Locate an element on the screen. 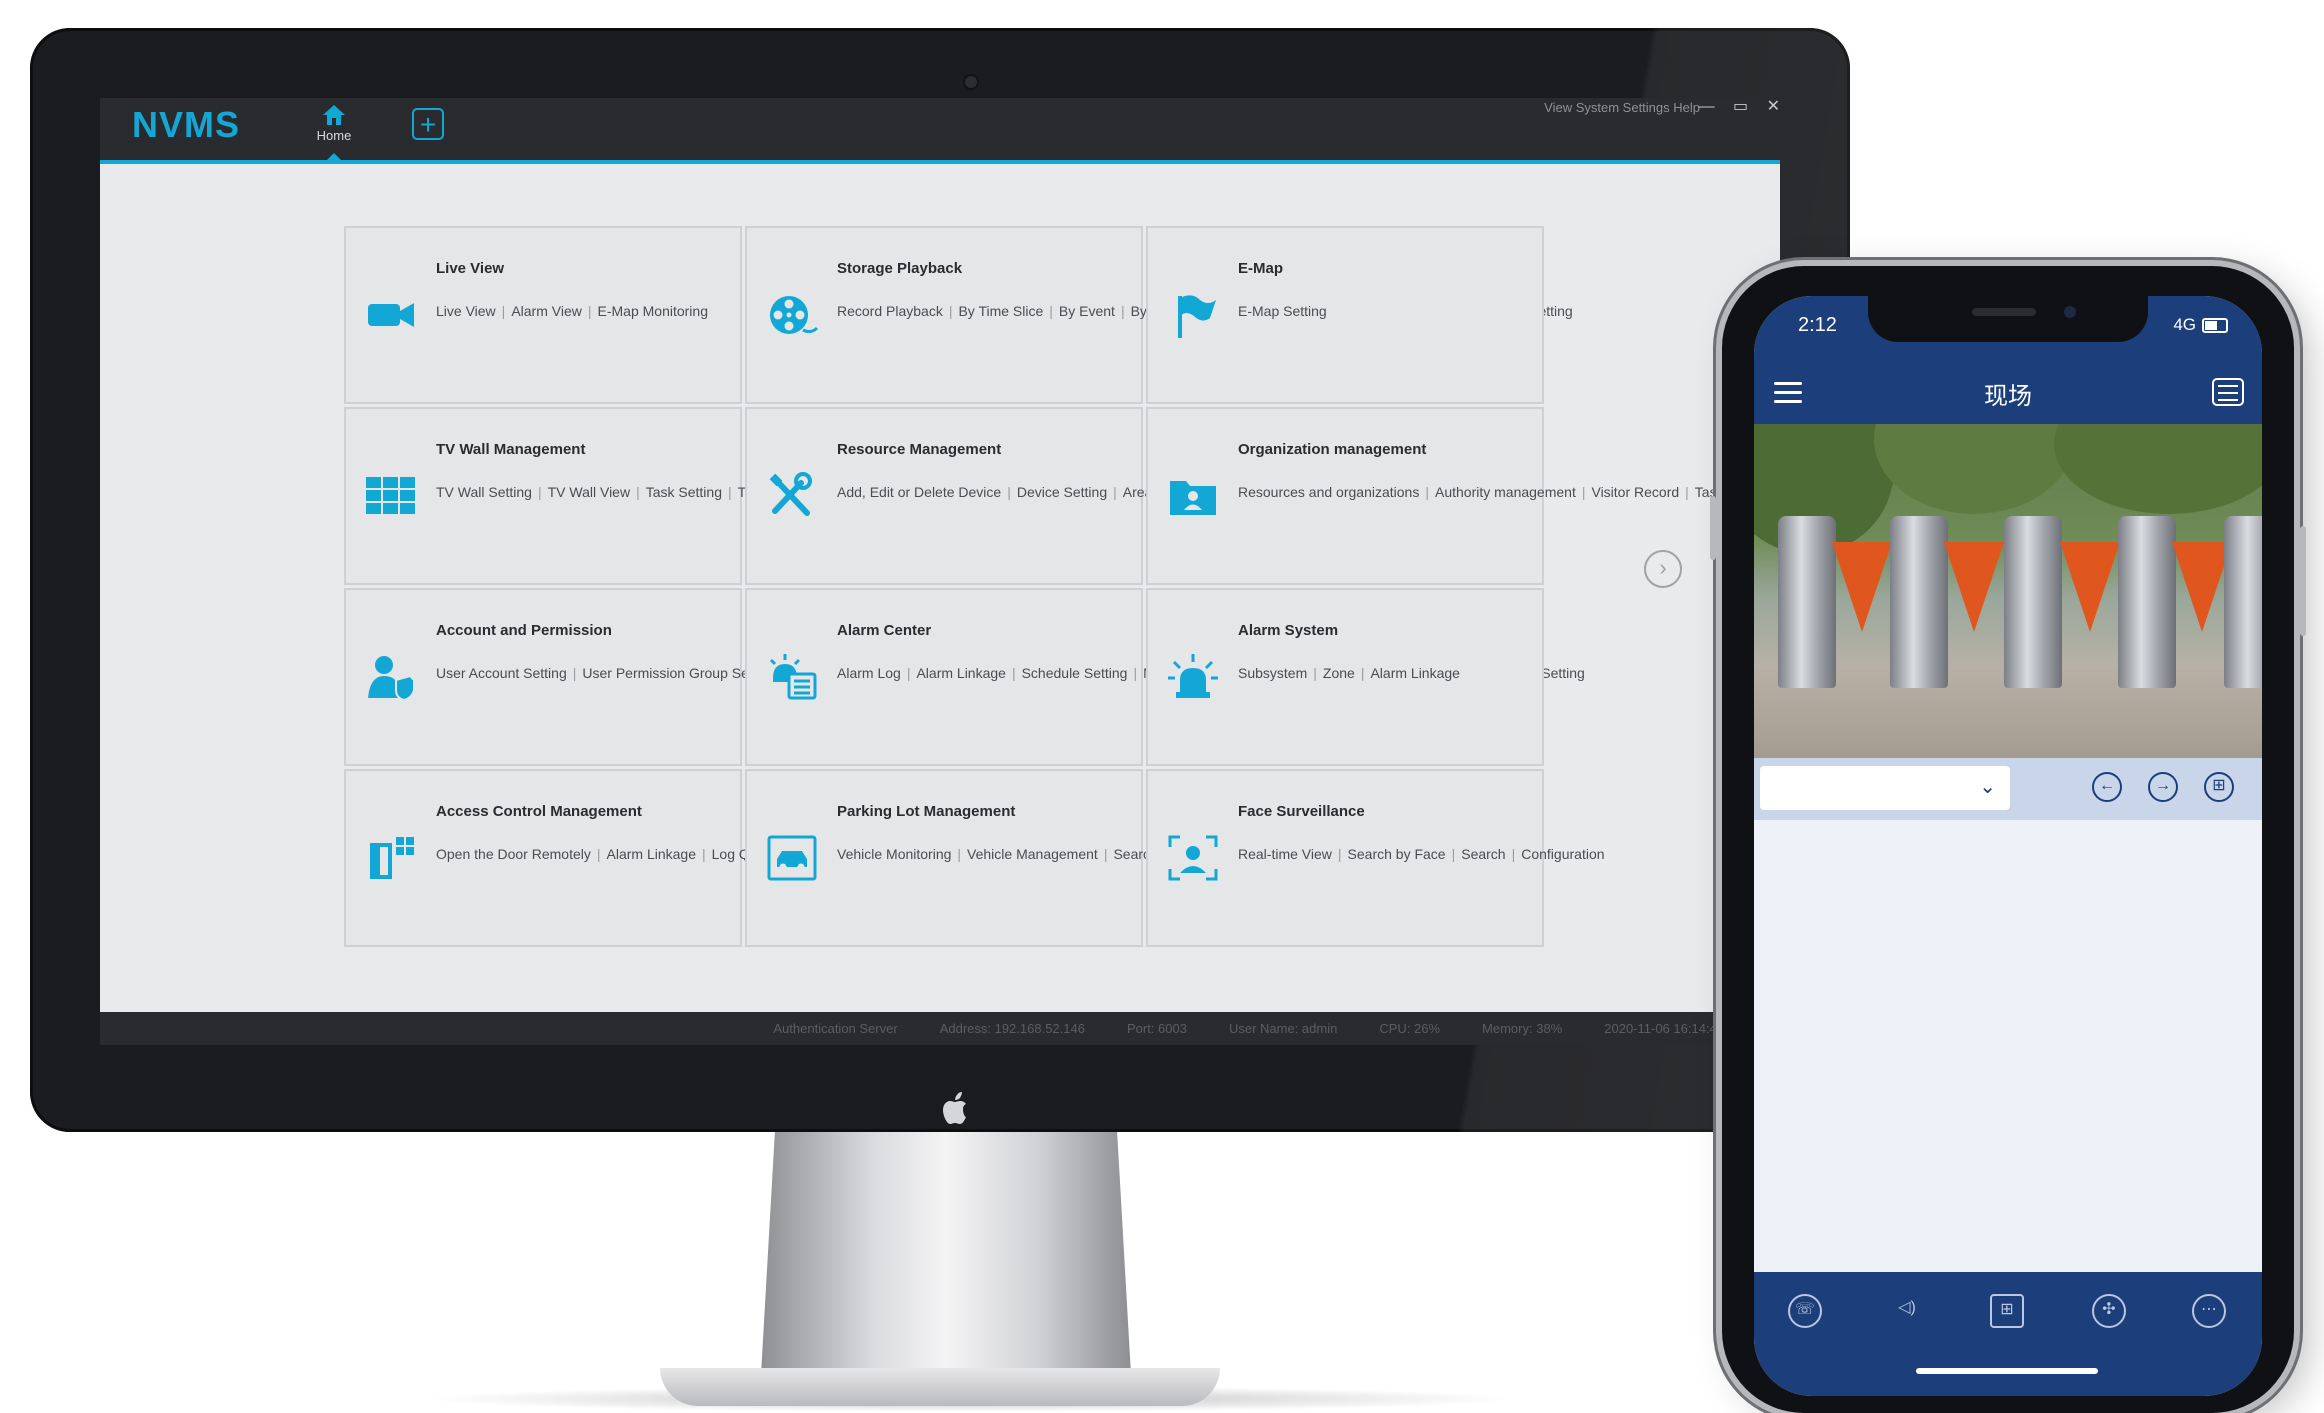 The height and width of the screenshot is (1413, 2324). module-title: Organization management is located at coordinates (1332, 449).